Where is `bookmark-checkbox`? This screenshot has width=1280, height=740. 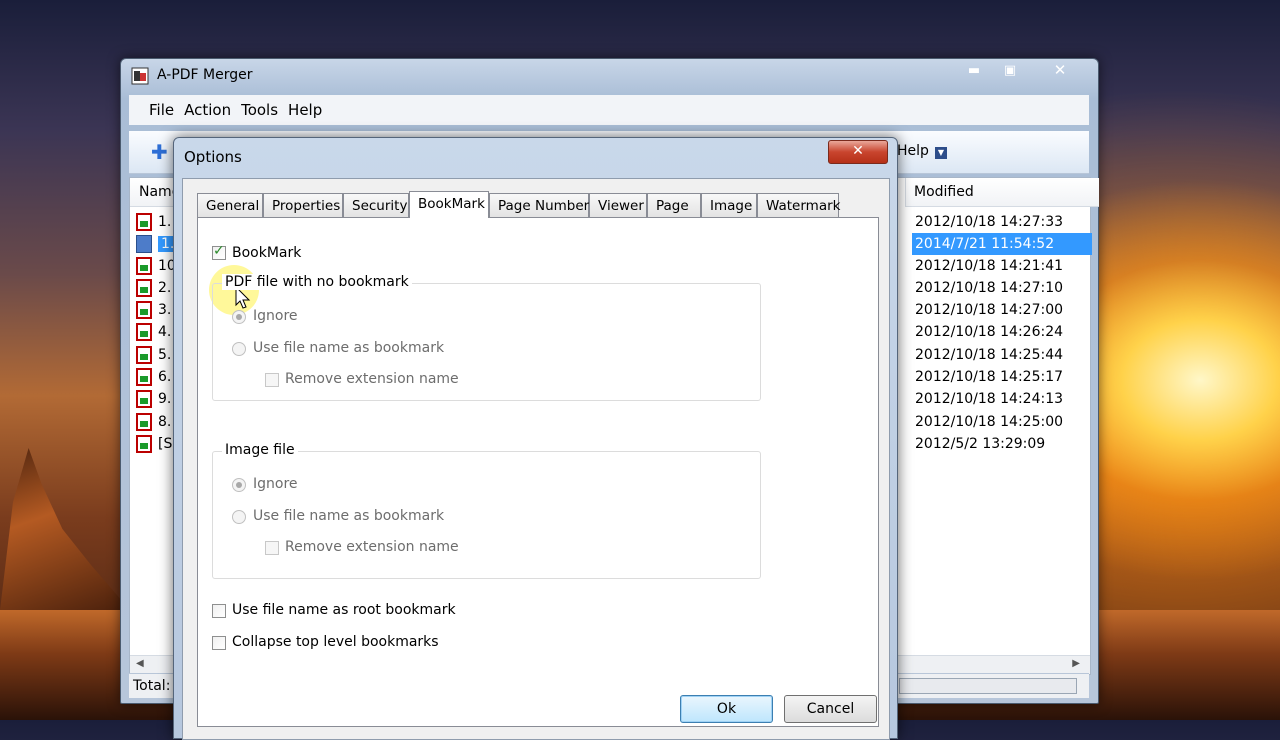
bookmark-checkbox is located at coordinates (219, 251).